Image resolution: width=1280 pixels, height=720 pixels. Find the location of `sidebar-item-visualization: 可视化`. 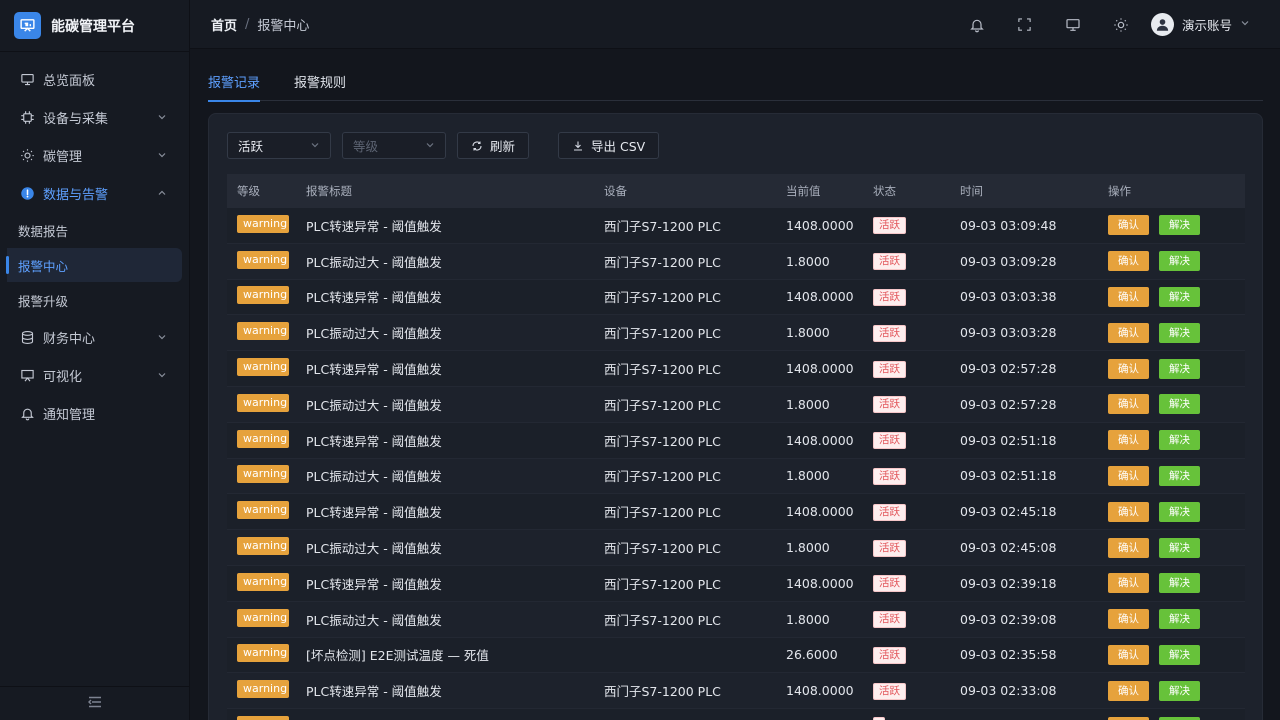

sidebar-item-visualization: 可视化 is located at coordinates (94, 375).